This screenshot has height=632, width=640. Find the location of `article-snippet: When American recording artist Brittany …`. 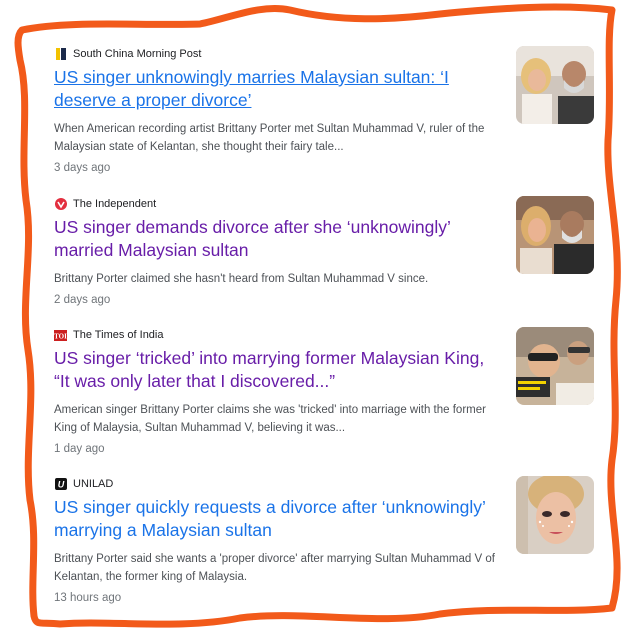

article-snippet: When American recording artist Brittany … is located at coordinates (269, 138).